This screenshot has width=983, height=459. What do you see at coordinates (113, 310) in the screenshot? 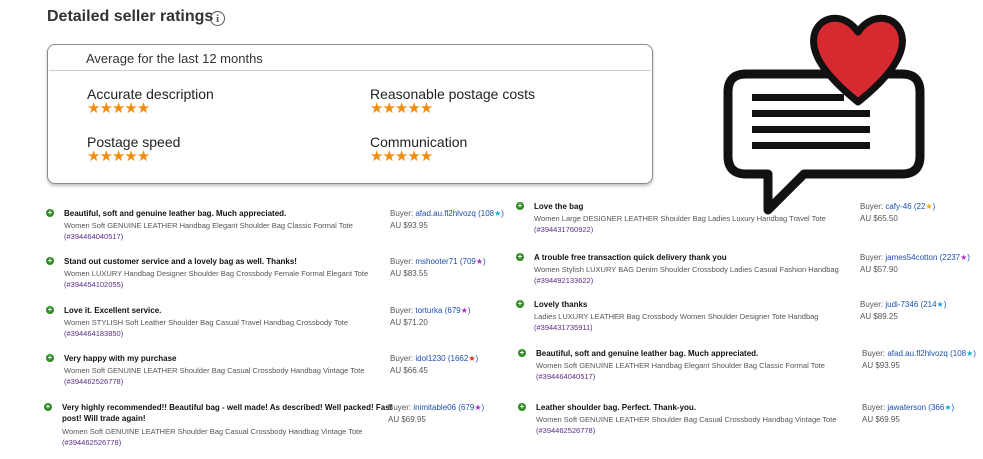
I see `feedback-comment: Love it. Excellent service.` at bounding box center [113, 310].